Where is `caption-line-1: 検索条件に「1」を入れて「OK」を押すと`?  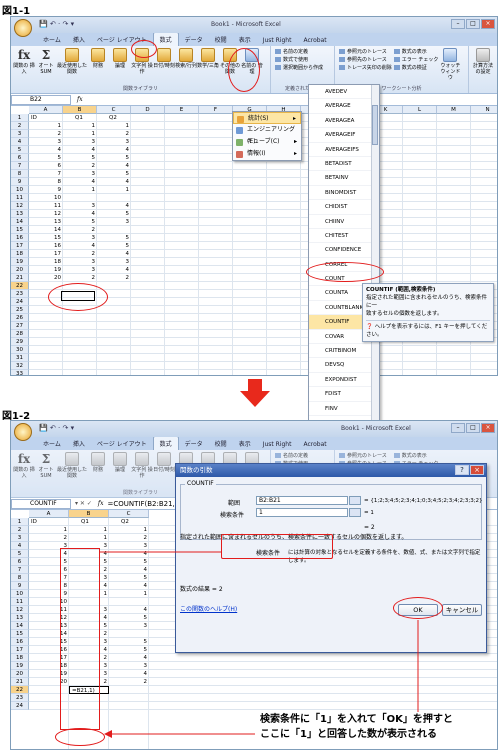
caption-line-1: 検索条件に「1」を入れて「OK」を押すと is located at coordinates (356, 719).